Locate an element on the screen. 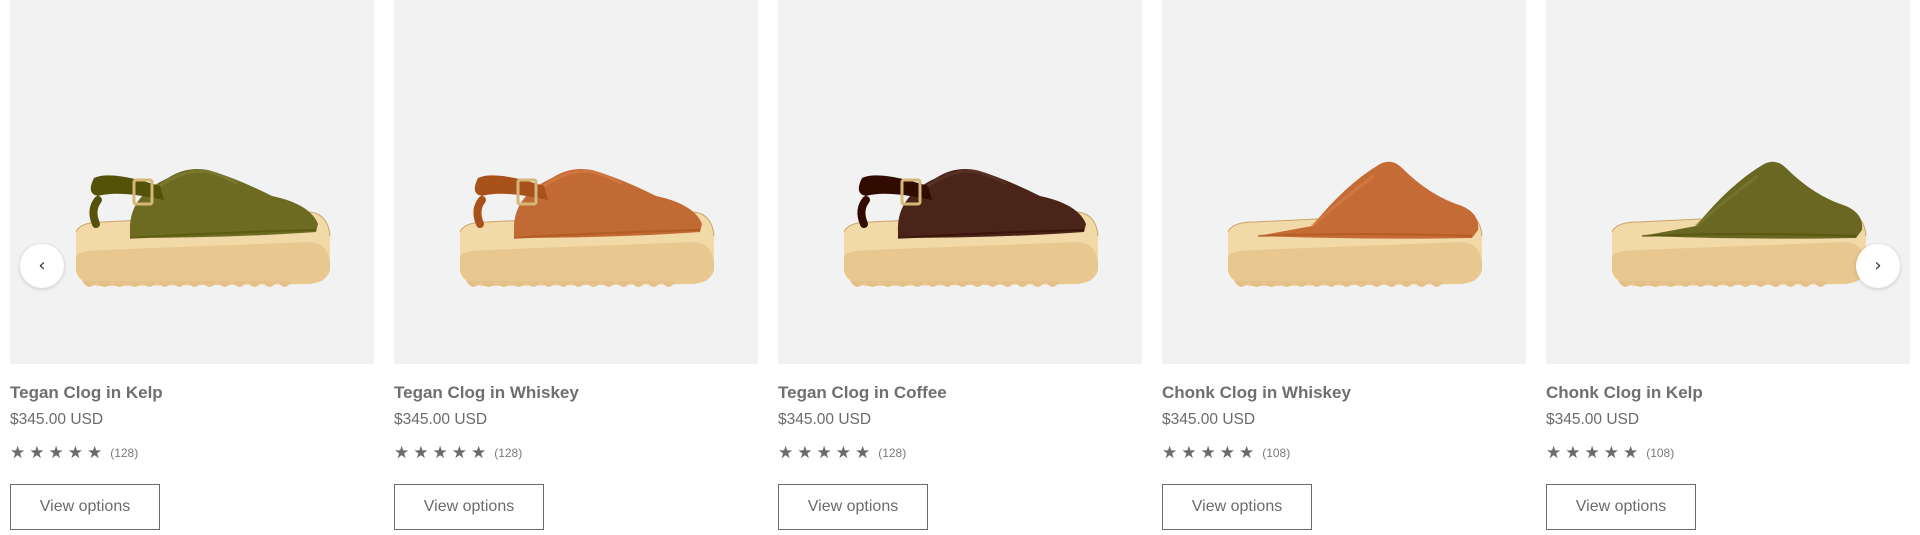 The height and width of the screenshot is (535, 1920). product-title: Tegan Clog in Kelp is located at coordinates (192, 393).